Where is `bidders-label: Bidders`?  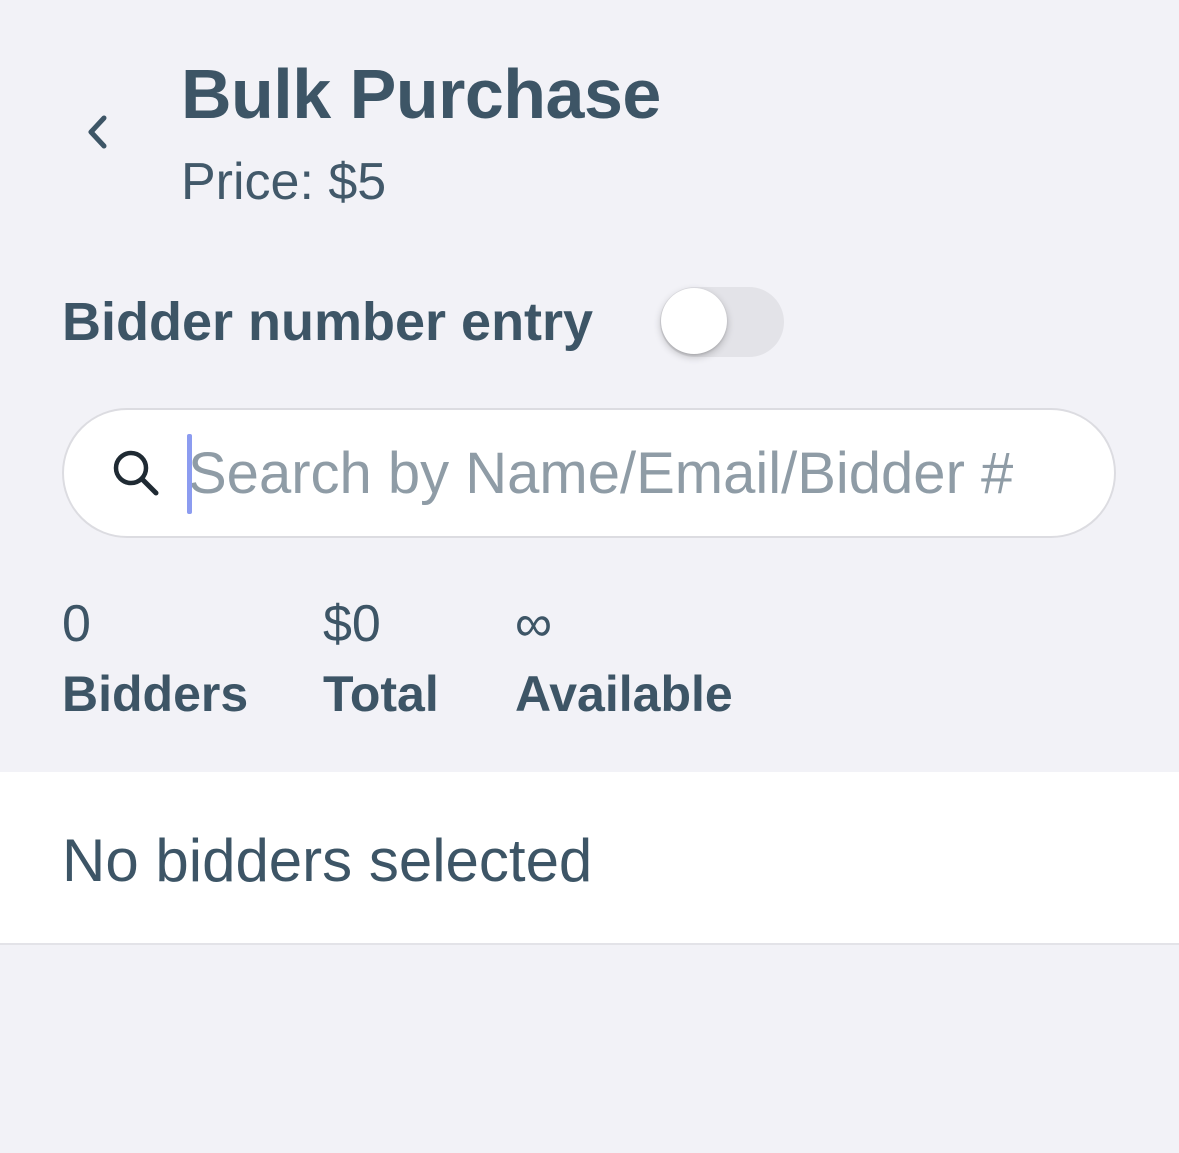
bidders-label: Bidders is located at coordinates (155, 694).